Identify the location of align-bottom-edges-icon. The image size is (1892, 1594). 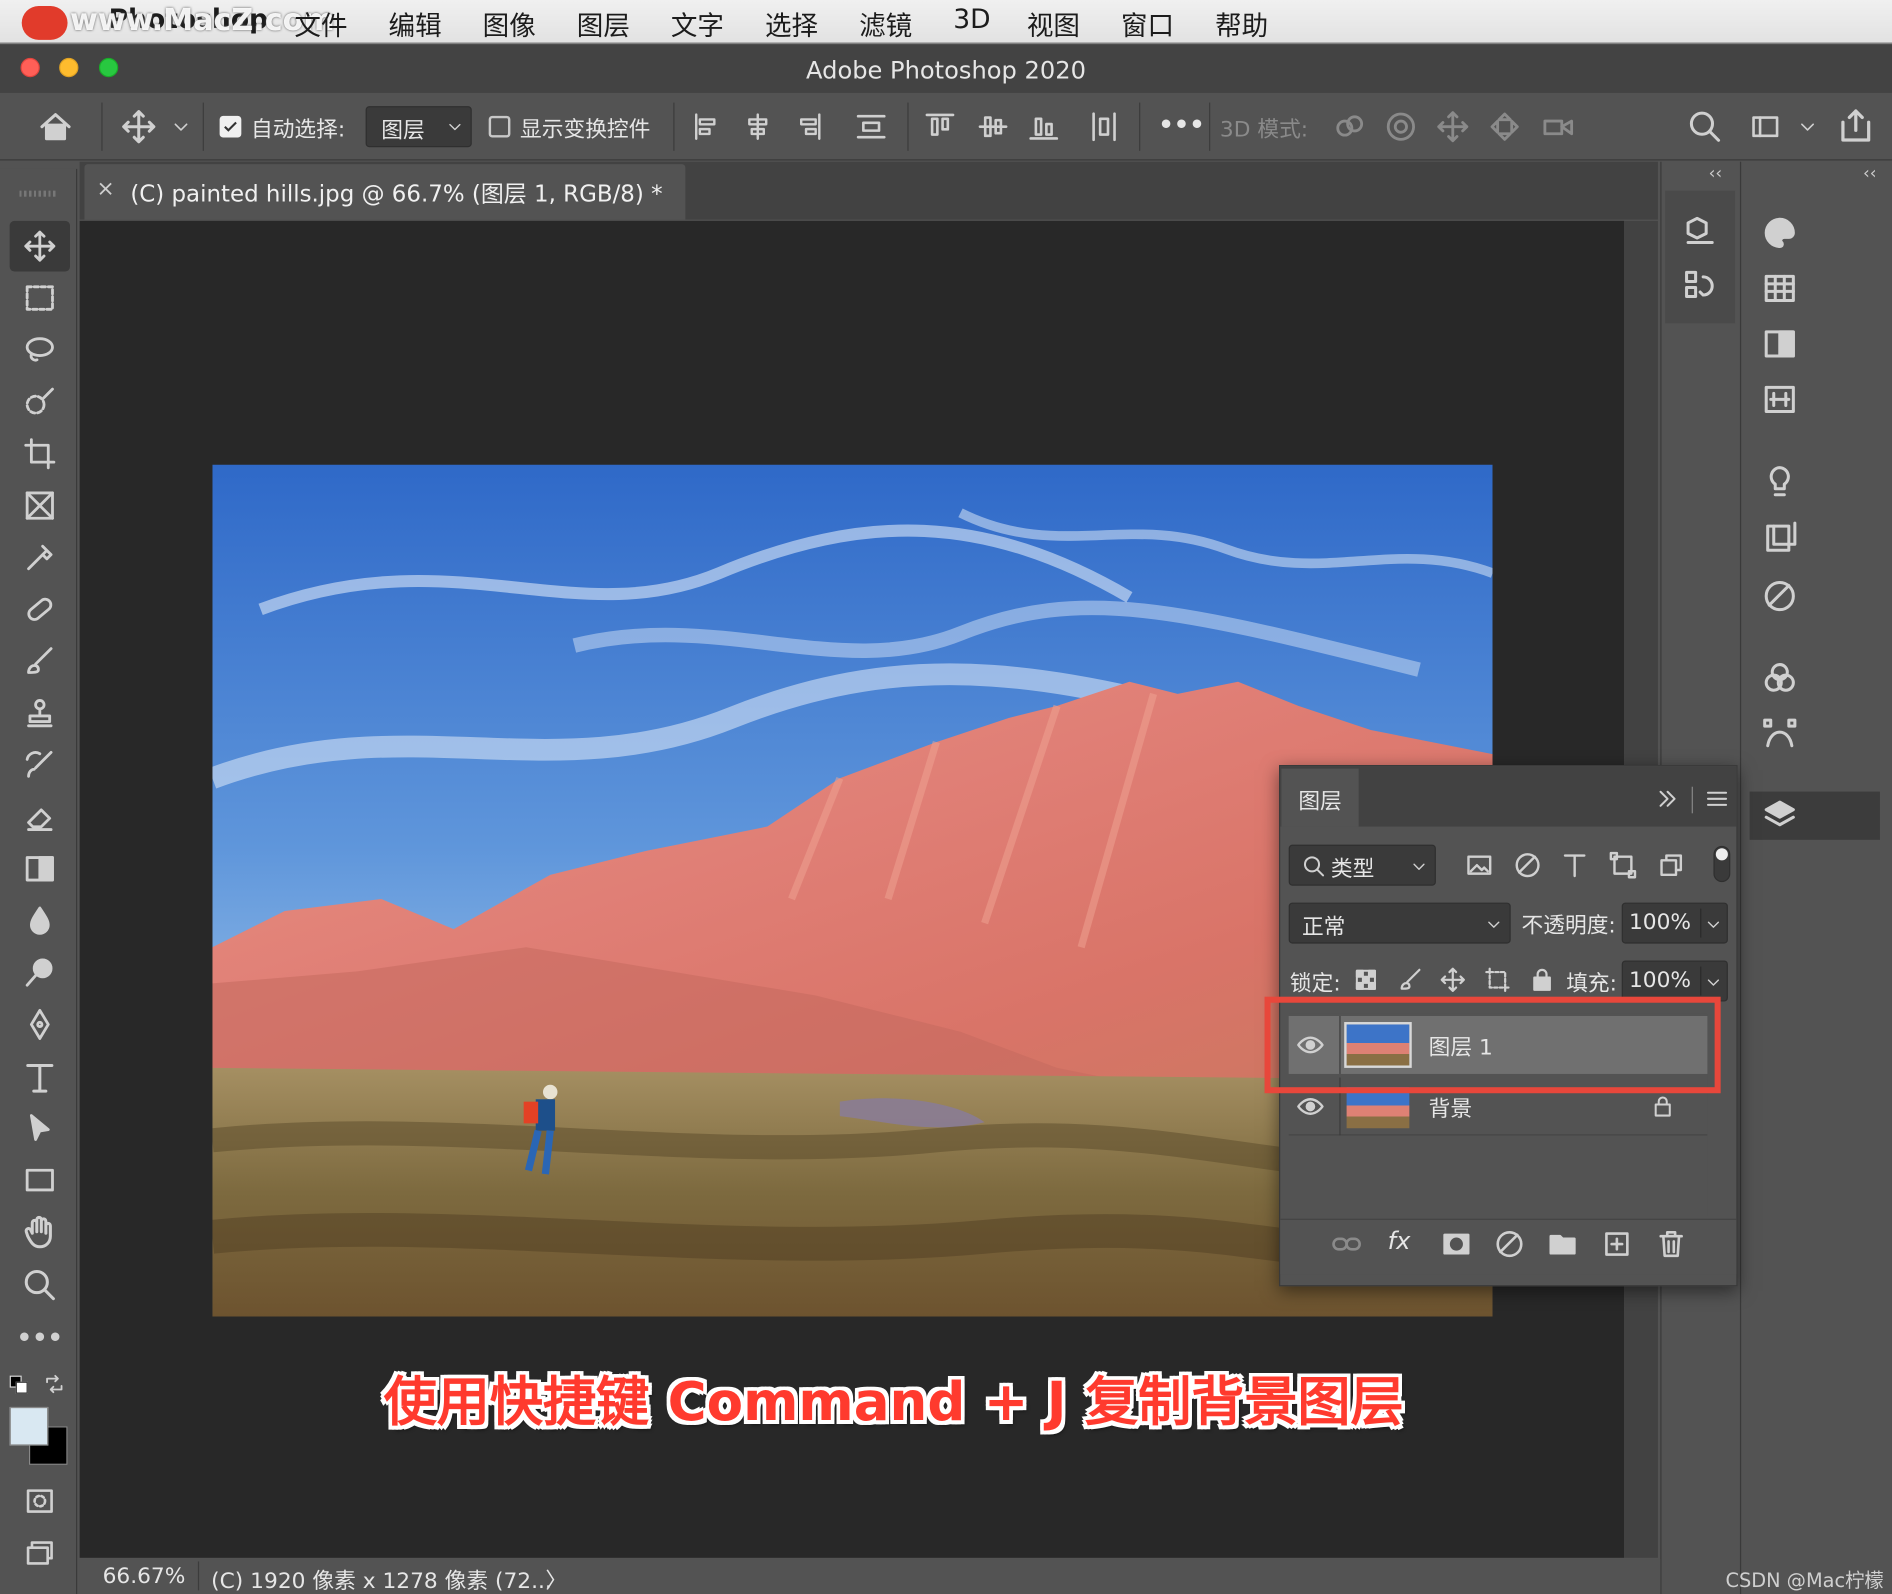
(1043, 126).